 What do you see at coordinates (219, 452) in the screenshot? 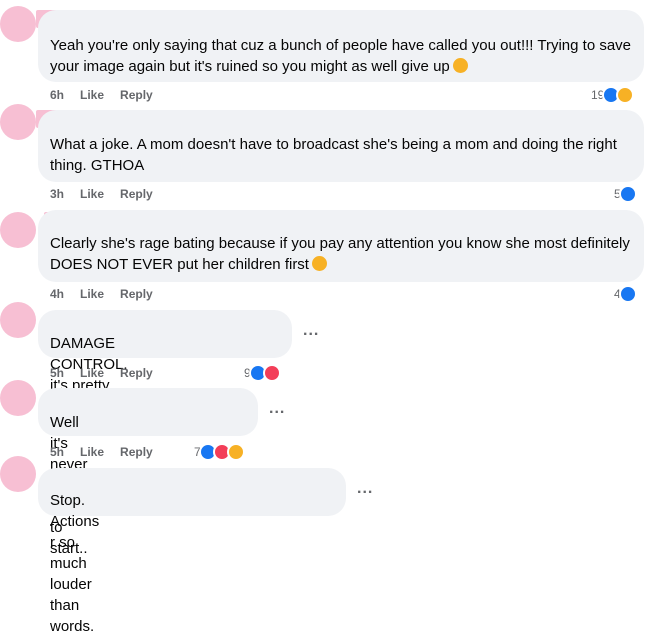
I see `reaction-summary: 7` at bounding box center [219, 452].